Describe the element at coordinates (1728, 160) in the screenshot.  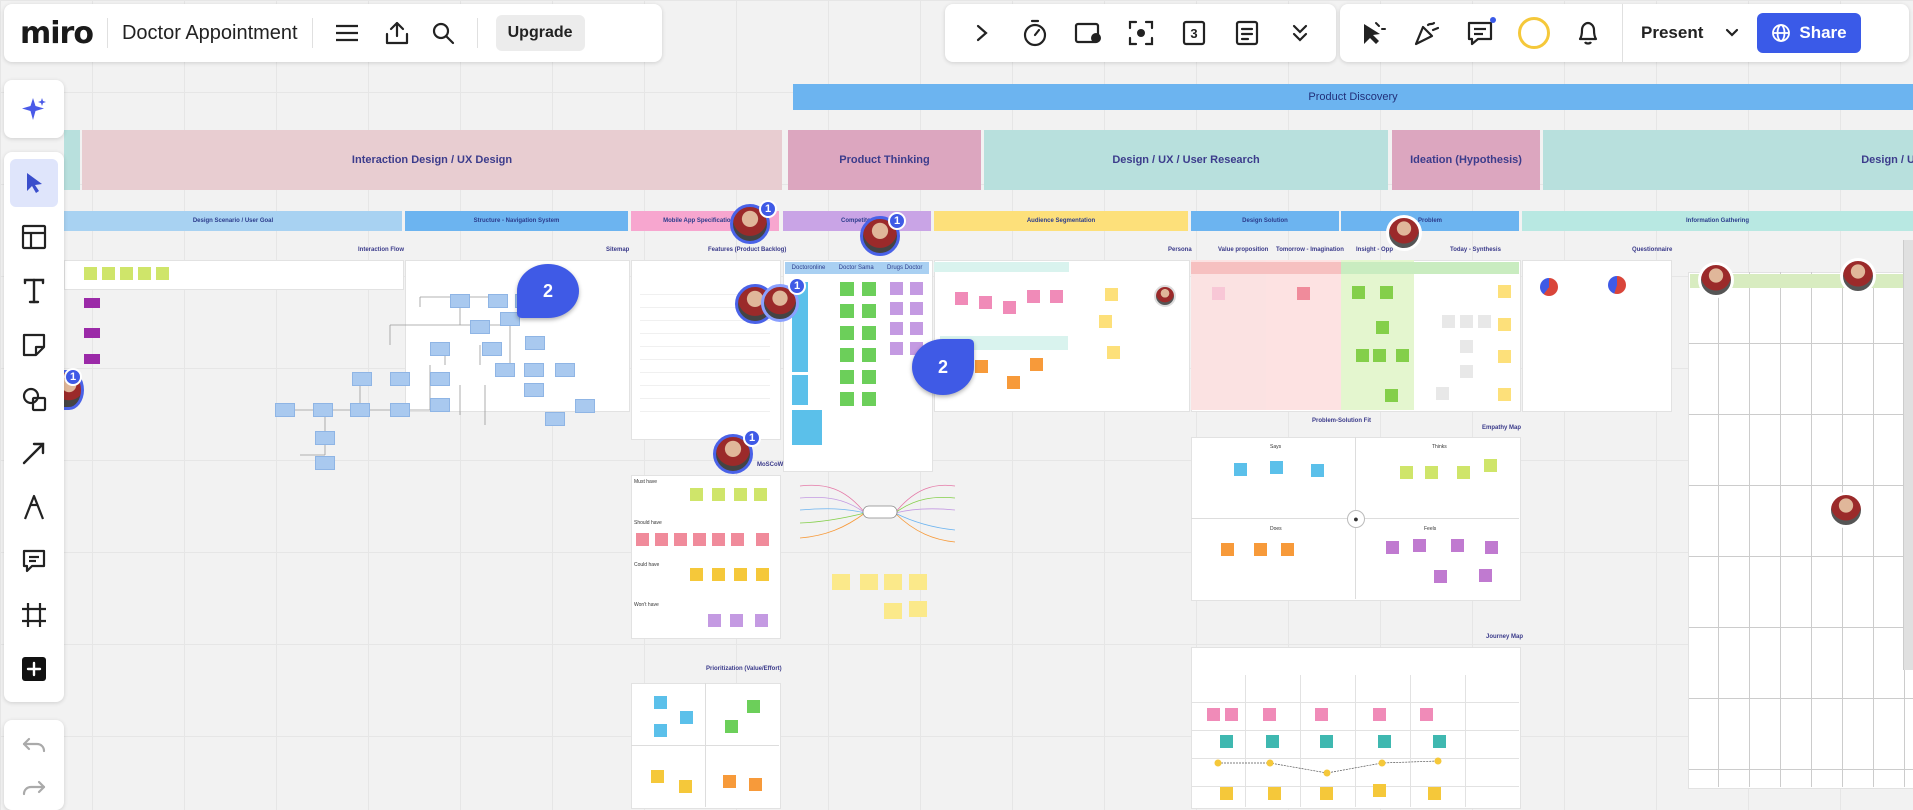
I see `section-design-ux-2: Design / U` at that location.